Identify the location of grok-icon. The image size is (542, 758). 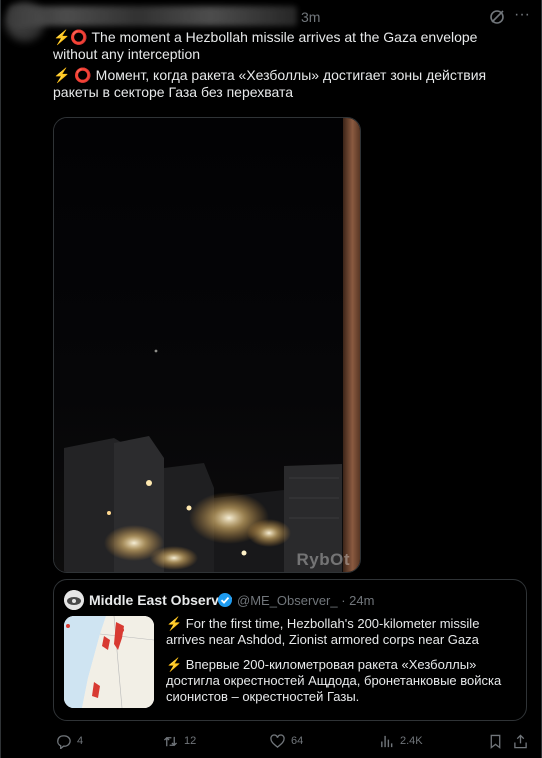
(497, 17).